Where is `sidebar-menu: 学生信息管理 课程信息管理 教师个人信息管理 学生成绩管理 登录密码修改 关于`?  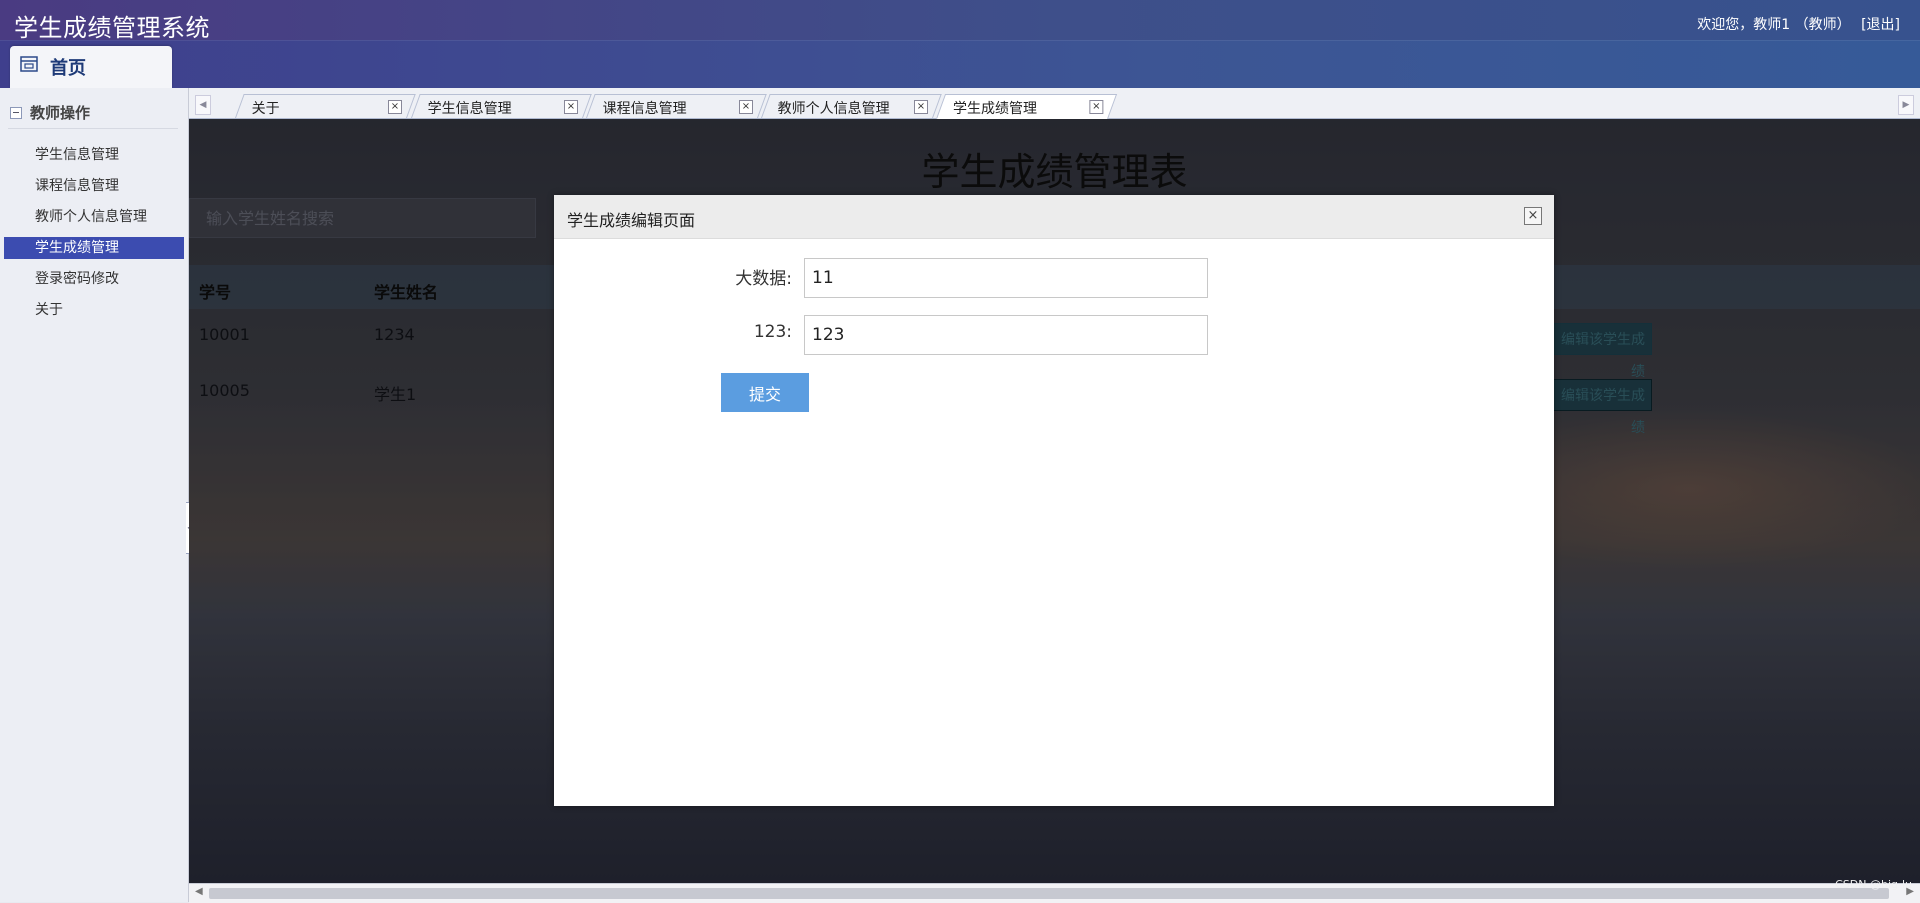 sidebar-menu: 学生信息管理 课程信息管理 教师个人信息管理 学生成绩管理 登录密码修改 关于 is located at coordinates (94, 233).